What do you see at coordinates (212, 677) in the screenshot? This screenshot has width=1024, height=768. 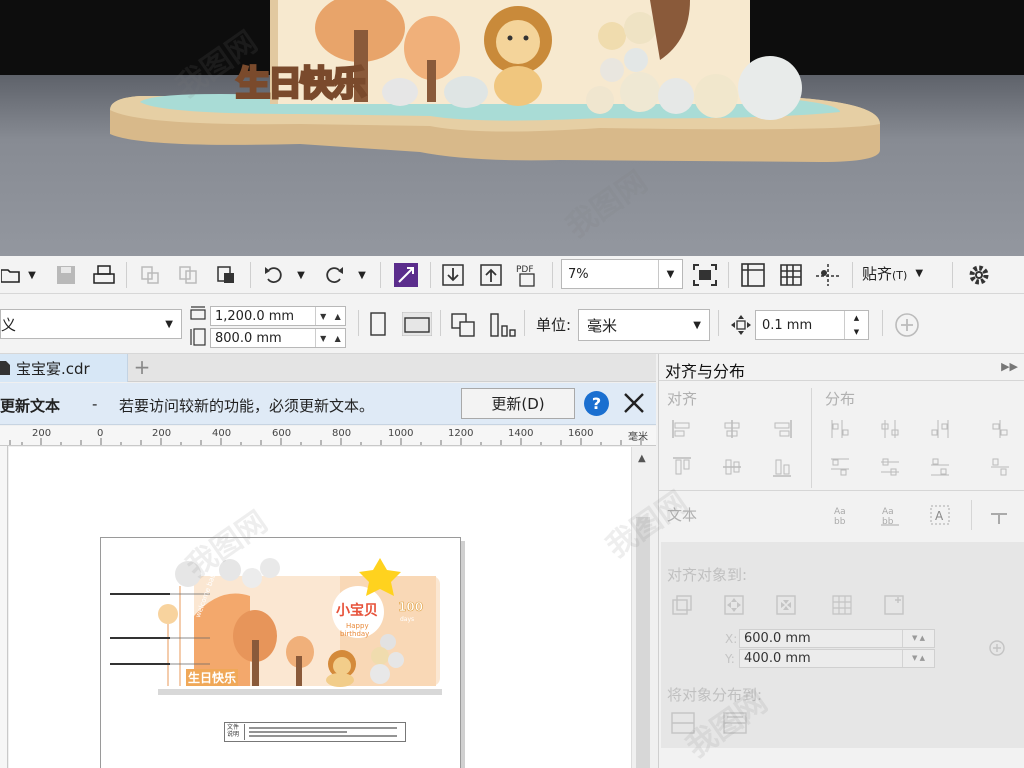 I see `artwork-banner-text: 生日快乐` at bounding box center [212, 677].